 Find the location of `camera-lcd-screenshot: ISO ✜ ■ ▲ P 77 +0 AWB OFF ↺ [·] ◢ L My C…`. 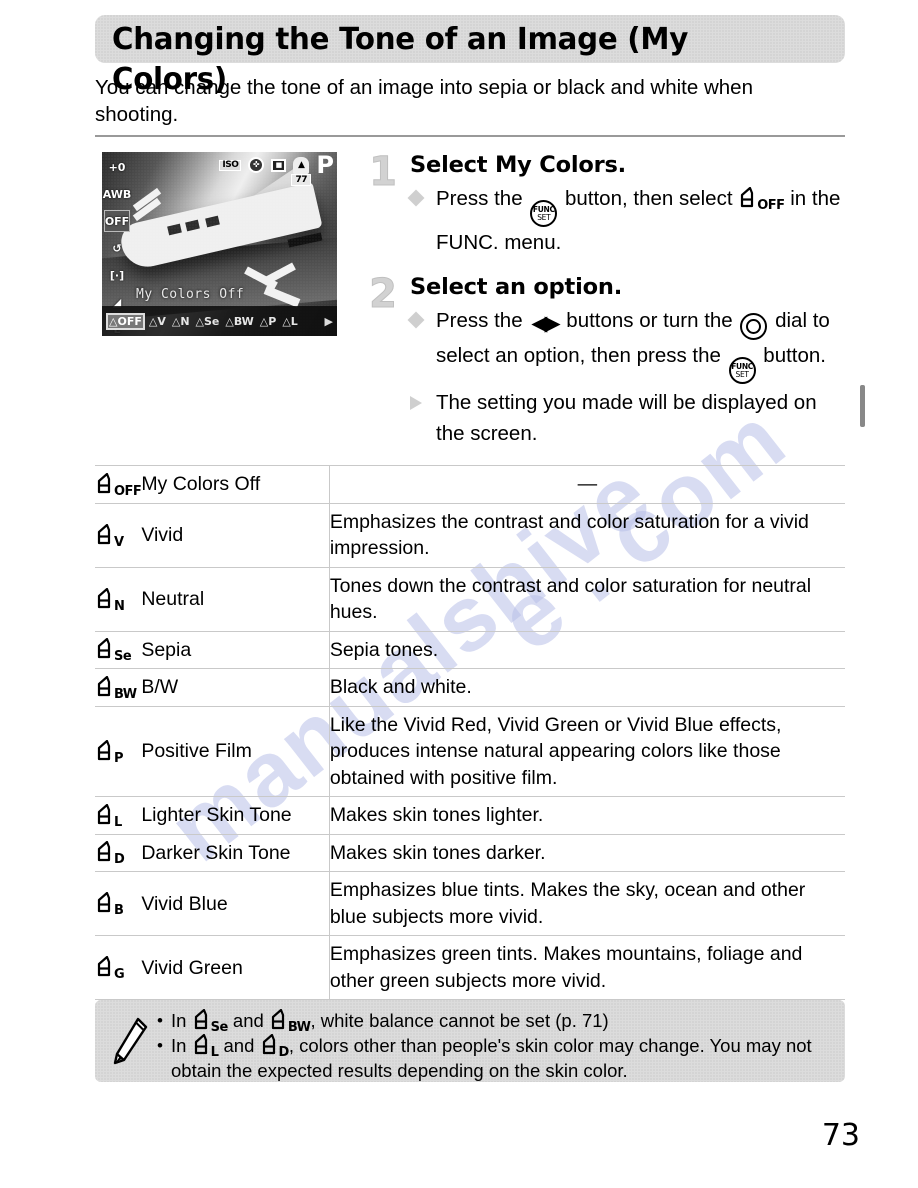

camera-lcd-screenshot: ISO ✜ ■ ▲ P 77 +0 AWB OFF ↺ [·] ◢ L My C… is located at coordinates (219, 244).